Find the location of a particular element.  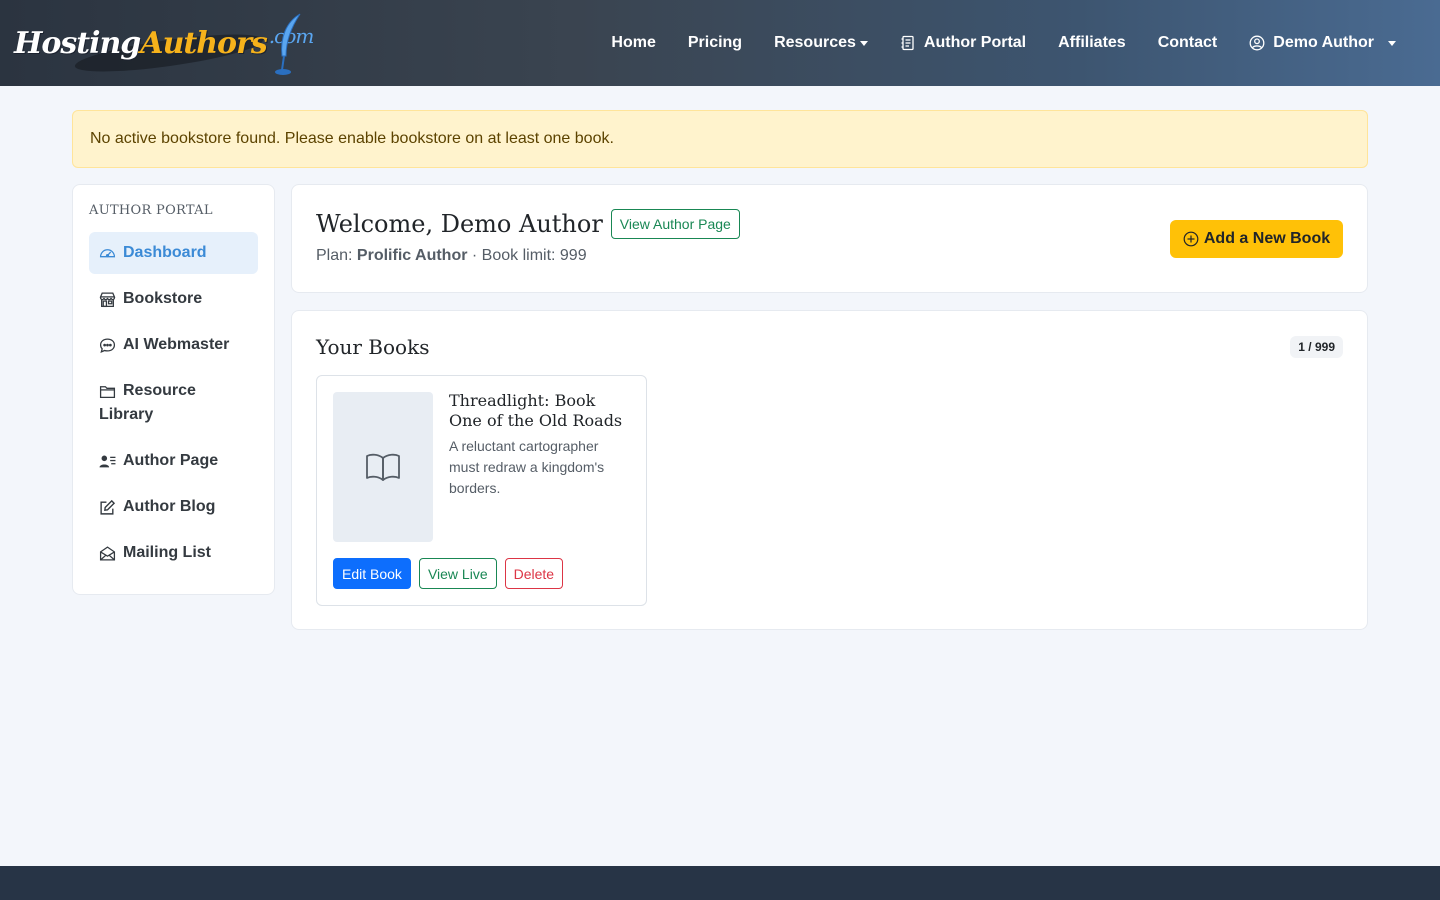

sidebar-item-label: AI Webmaster is located at coordinates (176, 344).